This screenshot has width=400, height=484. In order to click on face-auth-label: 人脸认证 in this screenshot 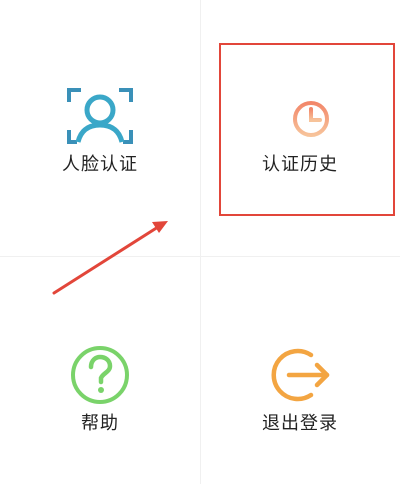, I will do `click(100, 164)`.